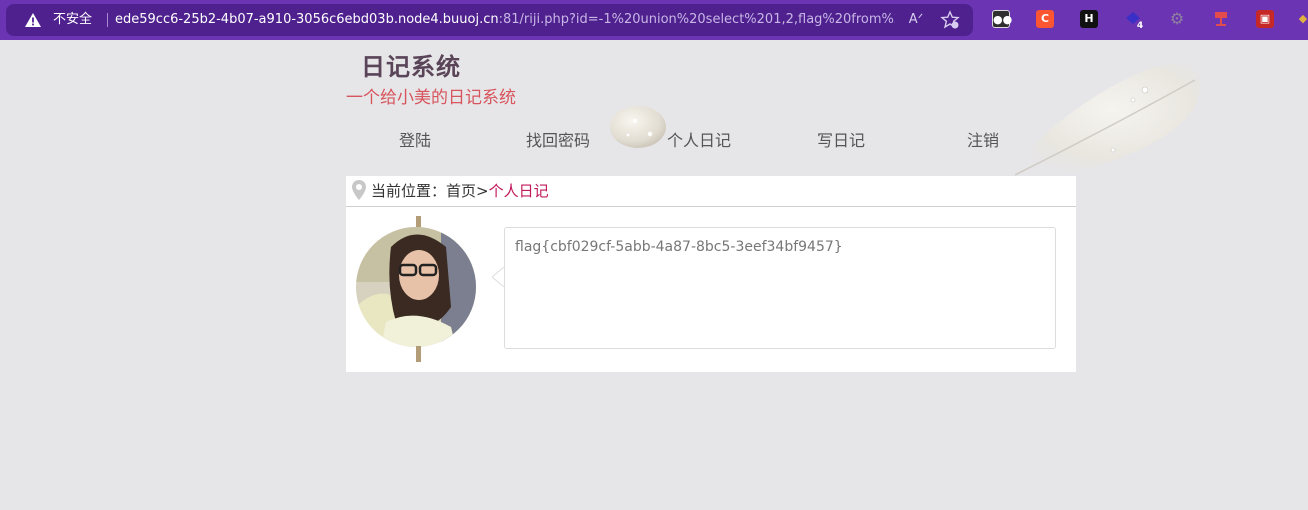 The width and height of the screenshot is (1308, 510). I want to click on breadcrumb-prefix: 当前位置：首页>, so click(430, 191).